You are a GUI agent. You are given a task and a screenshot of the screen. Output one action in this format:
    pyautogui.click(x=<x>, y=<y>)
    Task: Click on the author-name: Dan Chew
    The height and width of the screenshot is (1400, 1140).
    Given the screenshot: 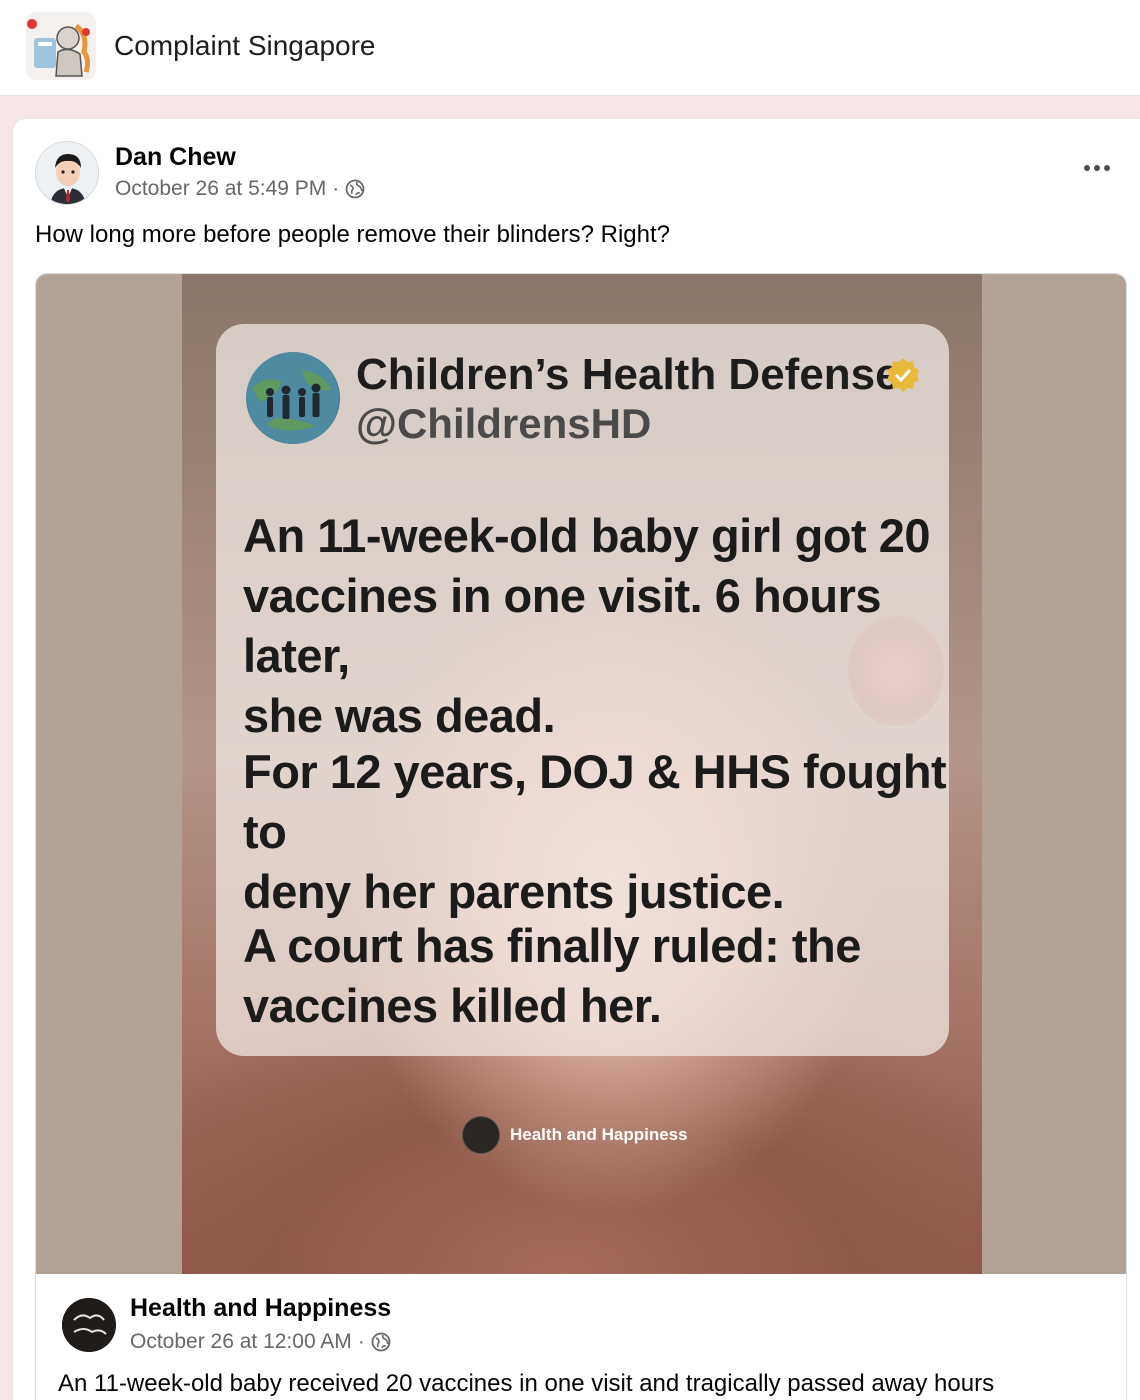 What is the action you would take?
    pyautogui.click(x=175, y=157)
    